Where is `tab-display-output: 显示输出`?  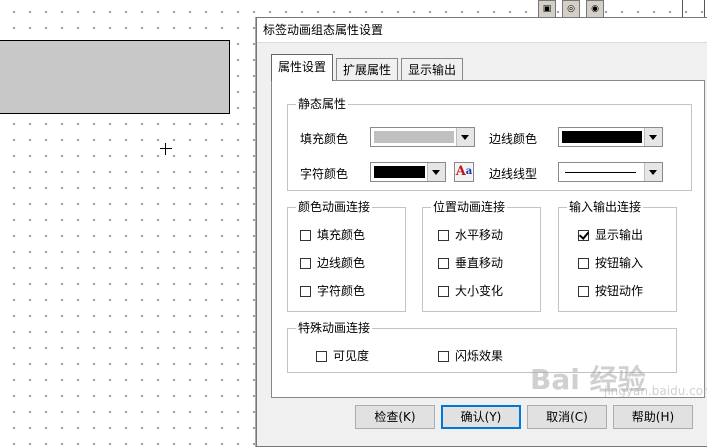
tab-display-output: 显示输出 is located at coordinates (432, 69).